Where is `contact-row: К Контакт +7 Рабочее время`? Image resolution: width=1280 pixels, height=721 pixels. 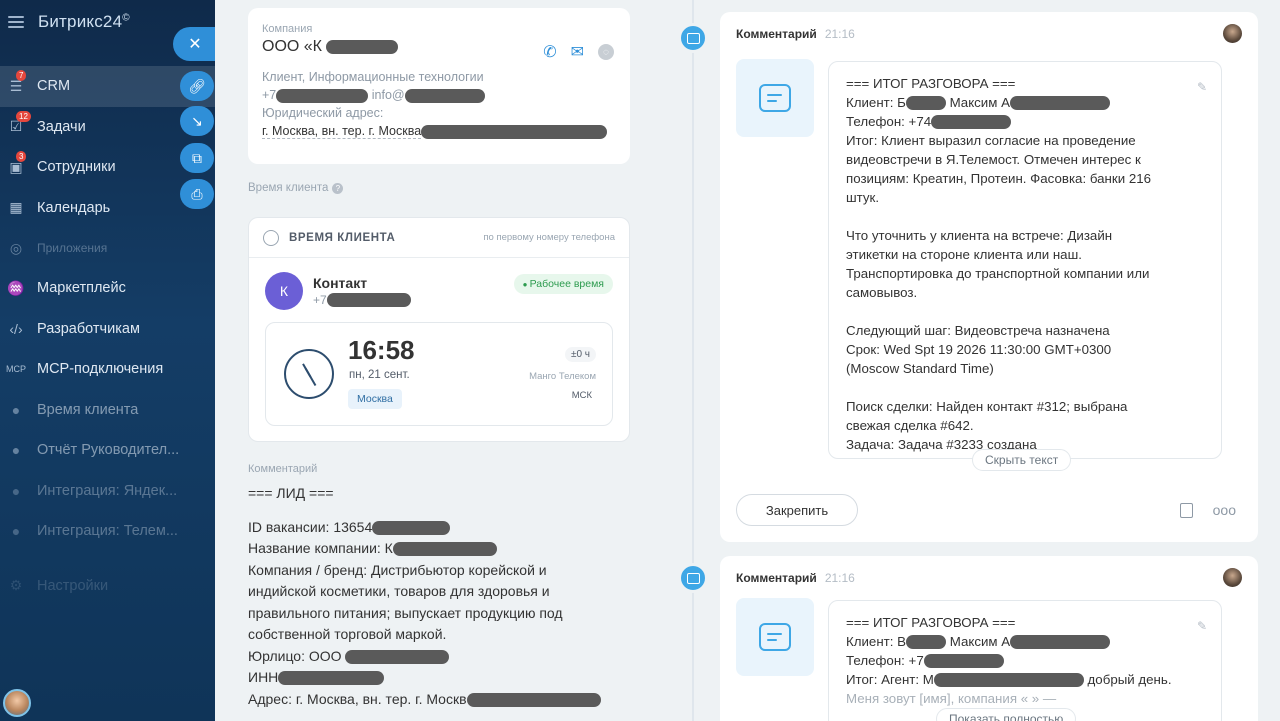
contact-row: К Контакт +7 Рабочее время is located at coordinates (439, 284).